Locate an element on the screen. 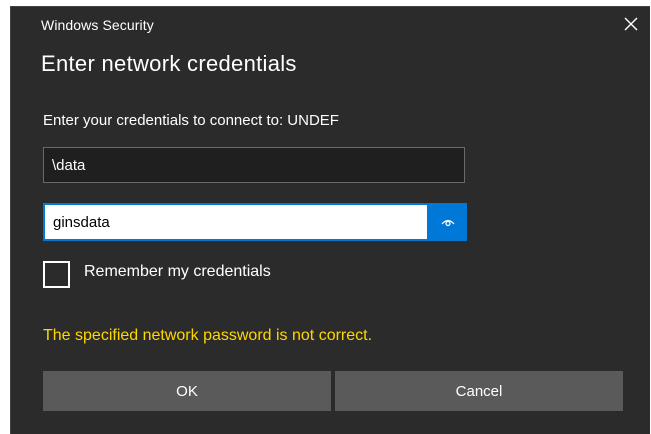  ok-button-label: OK is located at coordinates (187, 391).